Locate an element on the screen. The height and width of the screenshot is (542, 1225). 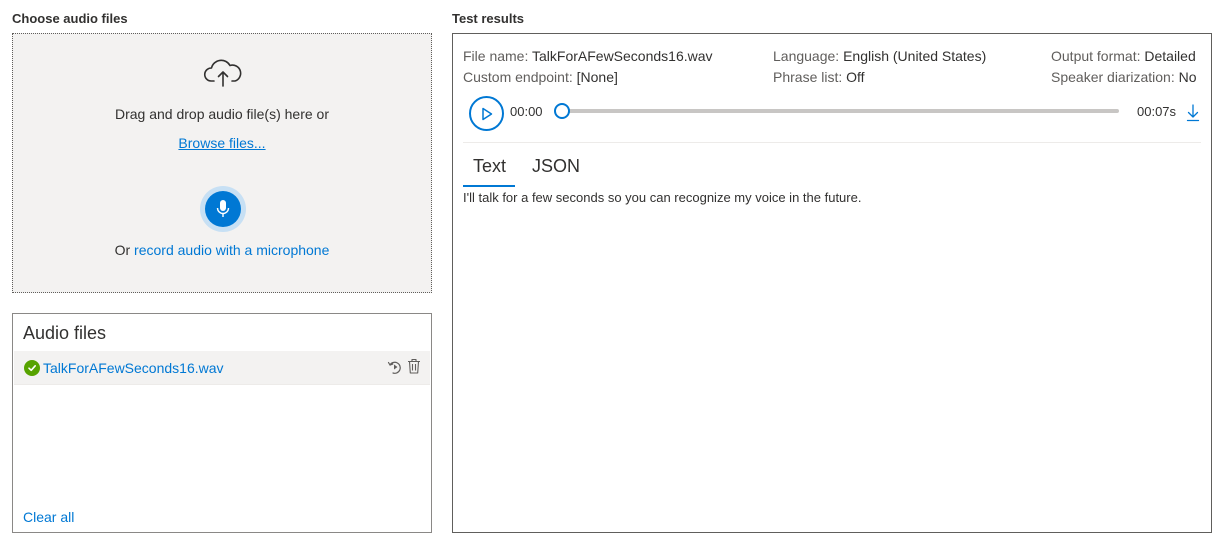
file-name-meta: File name: TalkForAFewSeconds16.wav is located at coordinates (588, 56).